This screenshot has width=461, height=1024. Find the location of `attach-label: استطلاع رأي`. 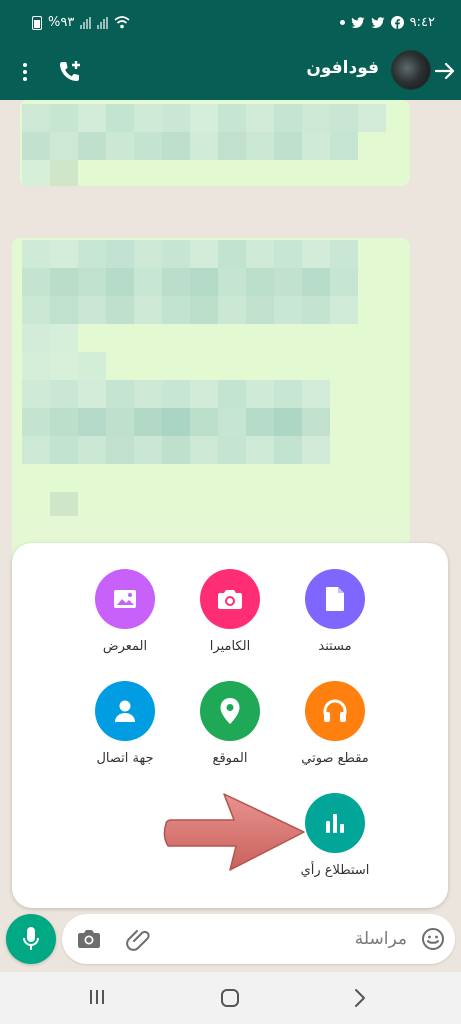

attach-label: استطلاع رأي is located at coordinates (335, 870).